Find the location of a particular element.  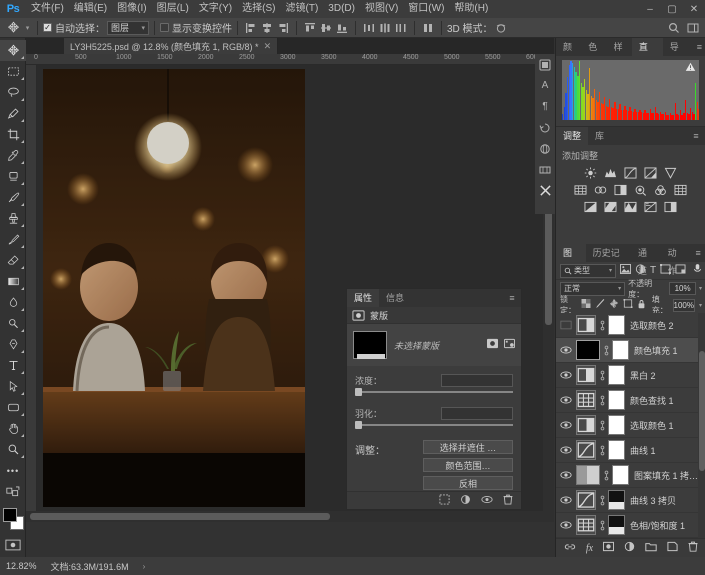

tab-channels: 通道 is located at coordinates (646, 260).